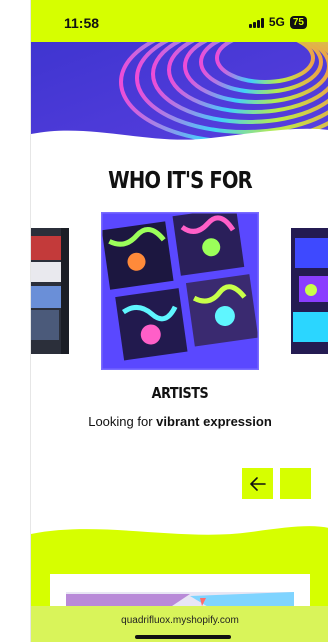 The height and width of the screenshot is (642, 328). What do you see at coordinates (179, 21) in the screenshot?
I see `status-bar: 11:58 5G 75` at bounding box center [179, 21].